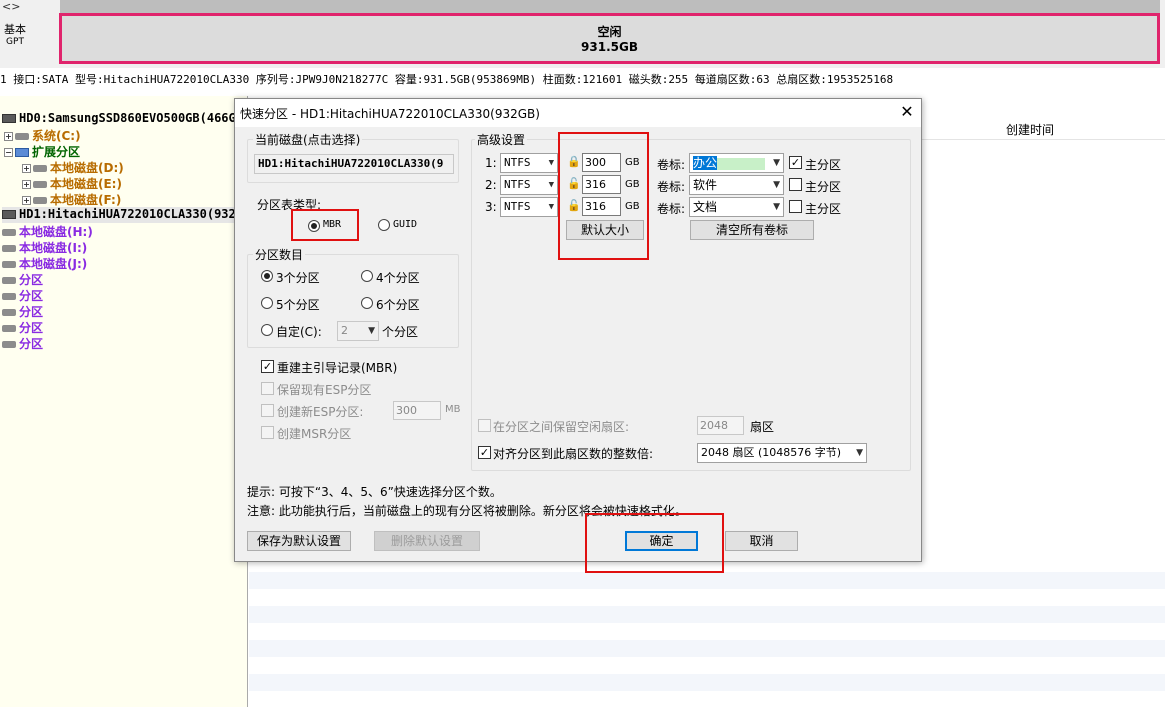  What do you see at coordinates (762, 427) in the screenshot?
I see `free-sectors-unit: 扇区` at bounding box center [762, 427].